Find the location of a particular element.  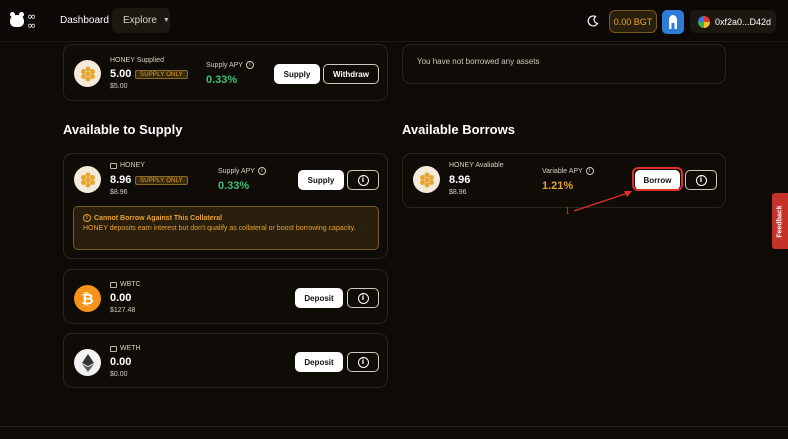

withdraw-button: Withdraw is located at coordinates (351, 74).